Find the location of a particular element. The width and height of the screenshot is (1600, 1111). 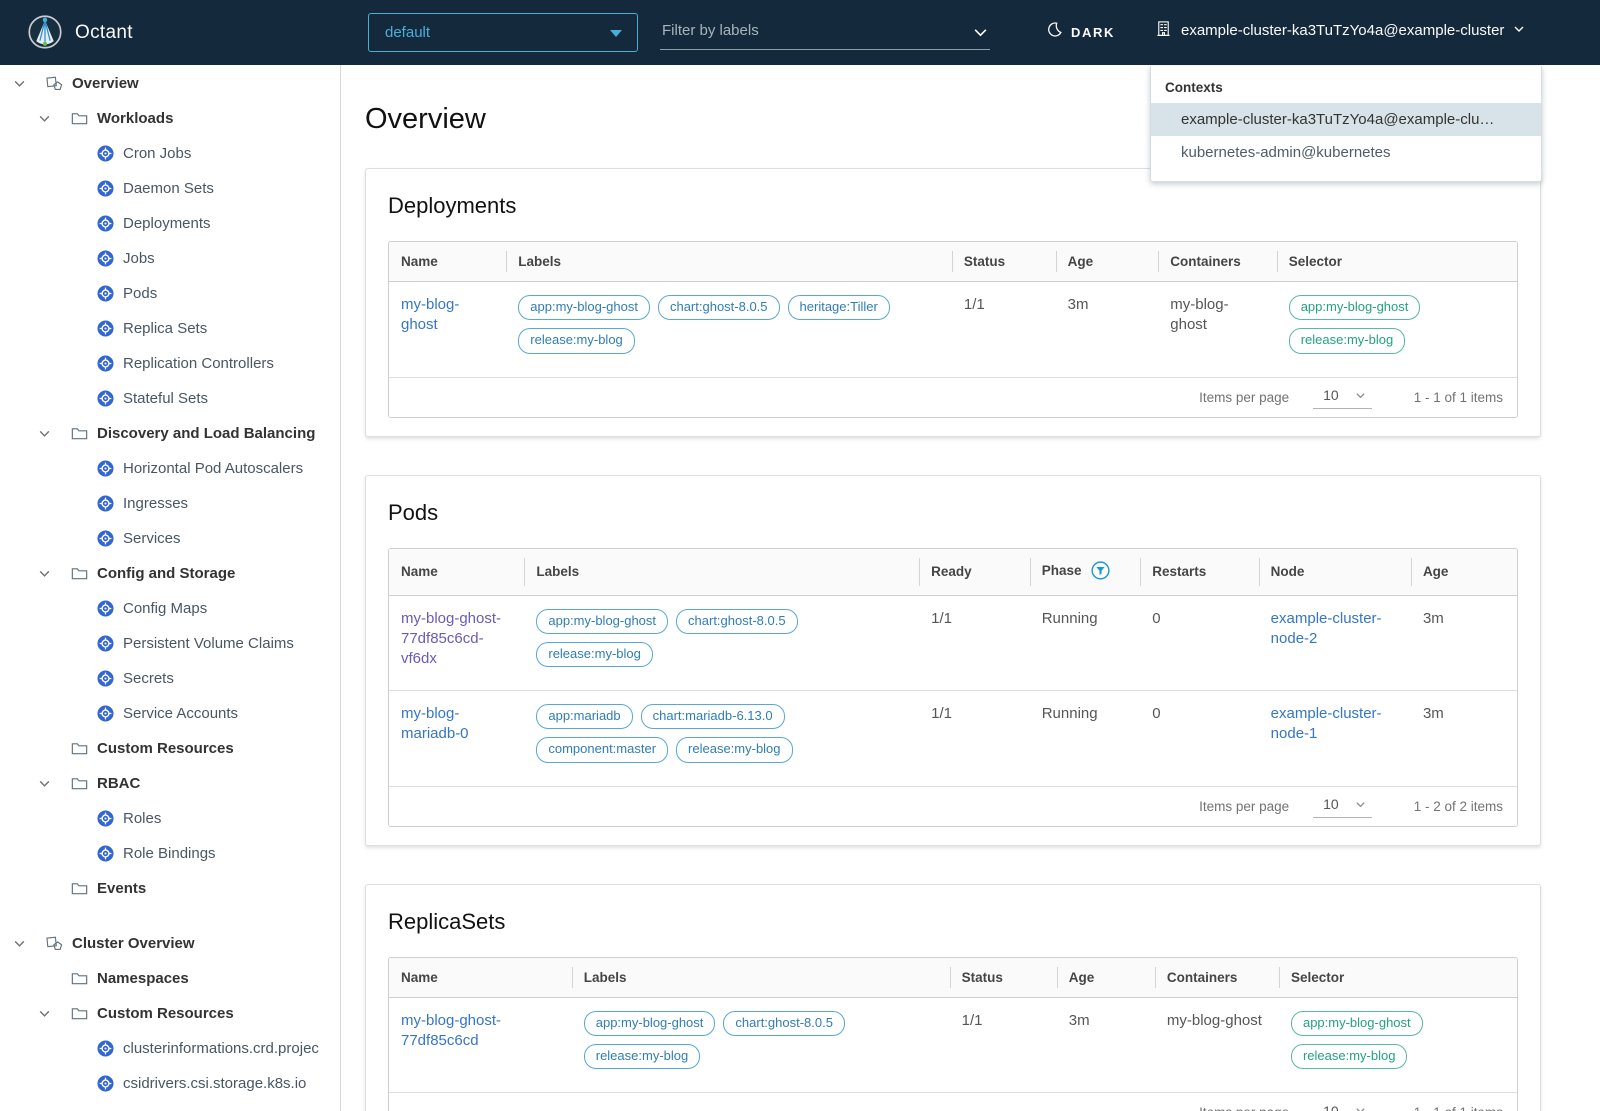

sidebar-item-config-maps: Config Maps is located at coordinates (170, 608).